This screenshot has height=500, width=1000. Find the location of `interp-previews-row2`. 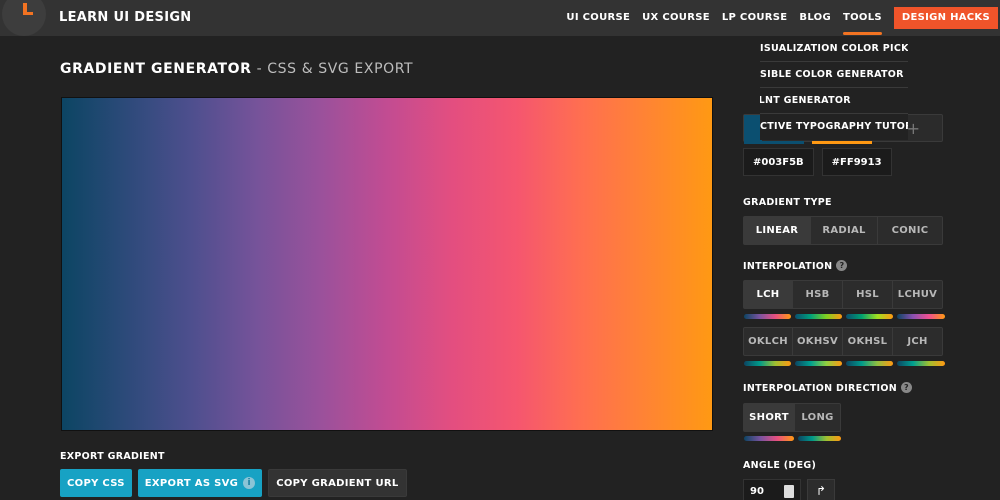

interp-previews-row2 is located at coordinates (844, 363).